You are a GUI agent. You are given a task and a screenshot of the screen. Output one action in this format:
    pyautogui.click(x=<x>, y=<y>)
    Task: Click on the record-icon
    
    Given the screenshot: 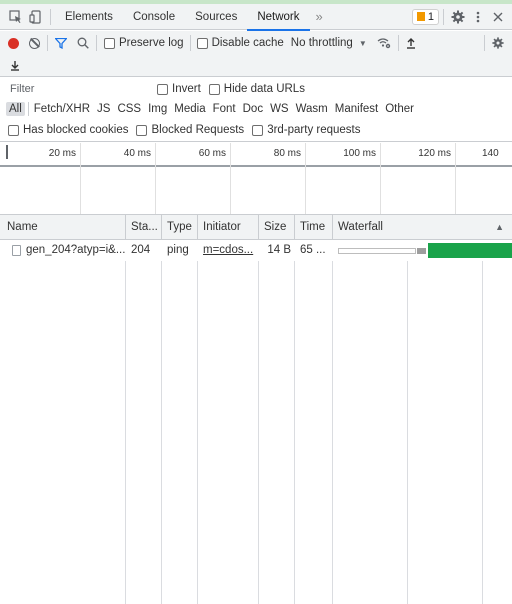 What is the action you would take?
    pyautogui.click(x=13, y=43)
    